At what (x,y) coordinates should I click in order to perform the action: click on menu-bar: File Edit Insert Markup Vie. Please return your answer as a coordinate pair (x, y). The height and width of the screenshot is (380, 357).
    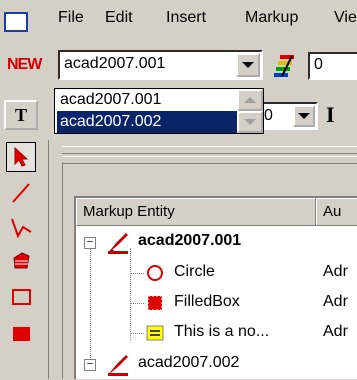
    Looking at the image, I should click on (178, 20).